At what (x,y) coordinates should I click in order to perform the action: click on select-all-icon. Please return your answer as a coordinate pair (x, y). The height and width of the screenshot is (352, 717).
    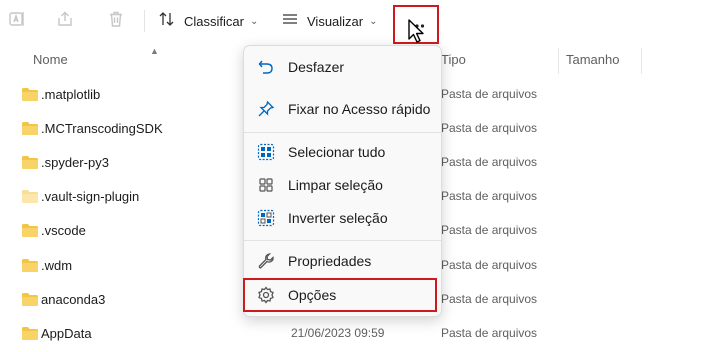
    Looking at the image, I should click on (266, 152).